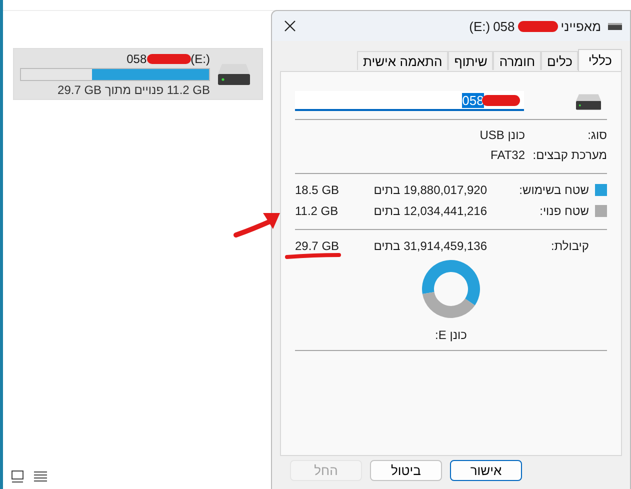  I want to click on byte-count: 12,034,441,216 בתים, so click(429, 211).